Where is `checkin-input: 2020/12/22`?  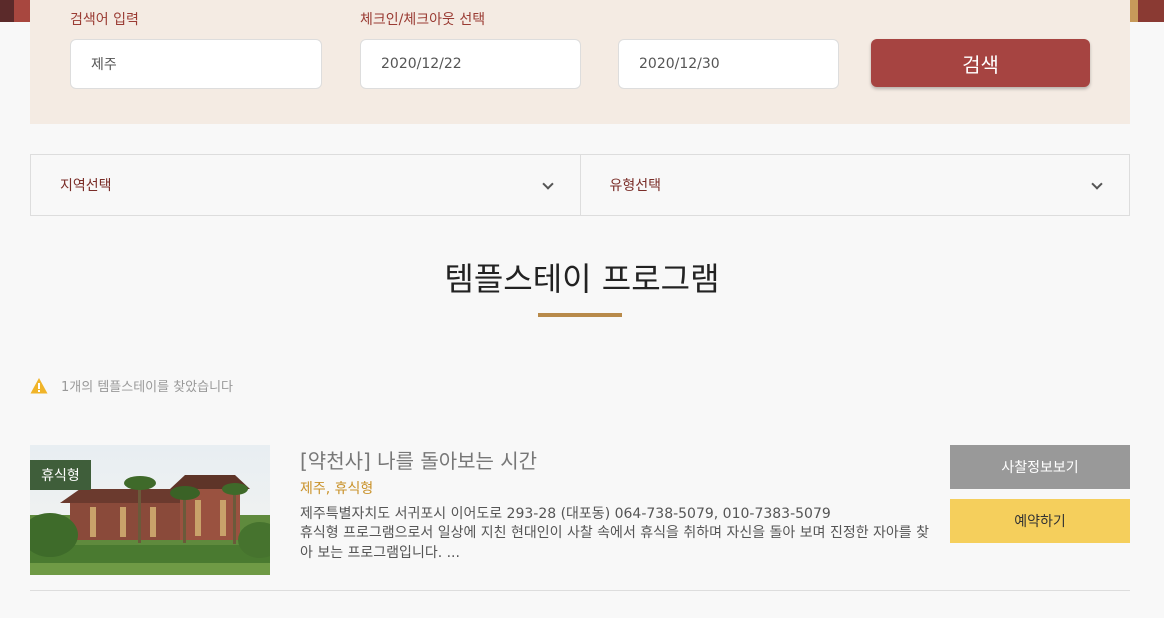
checkin-input: 2020/12/22 is located at coordinates (470, 64).